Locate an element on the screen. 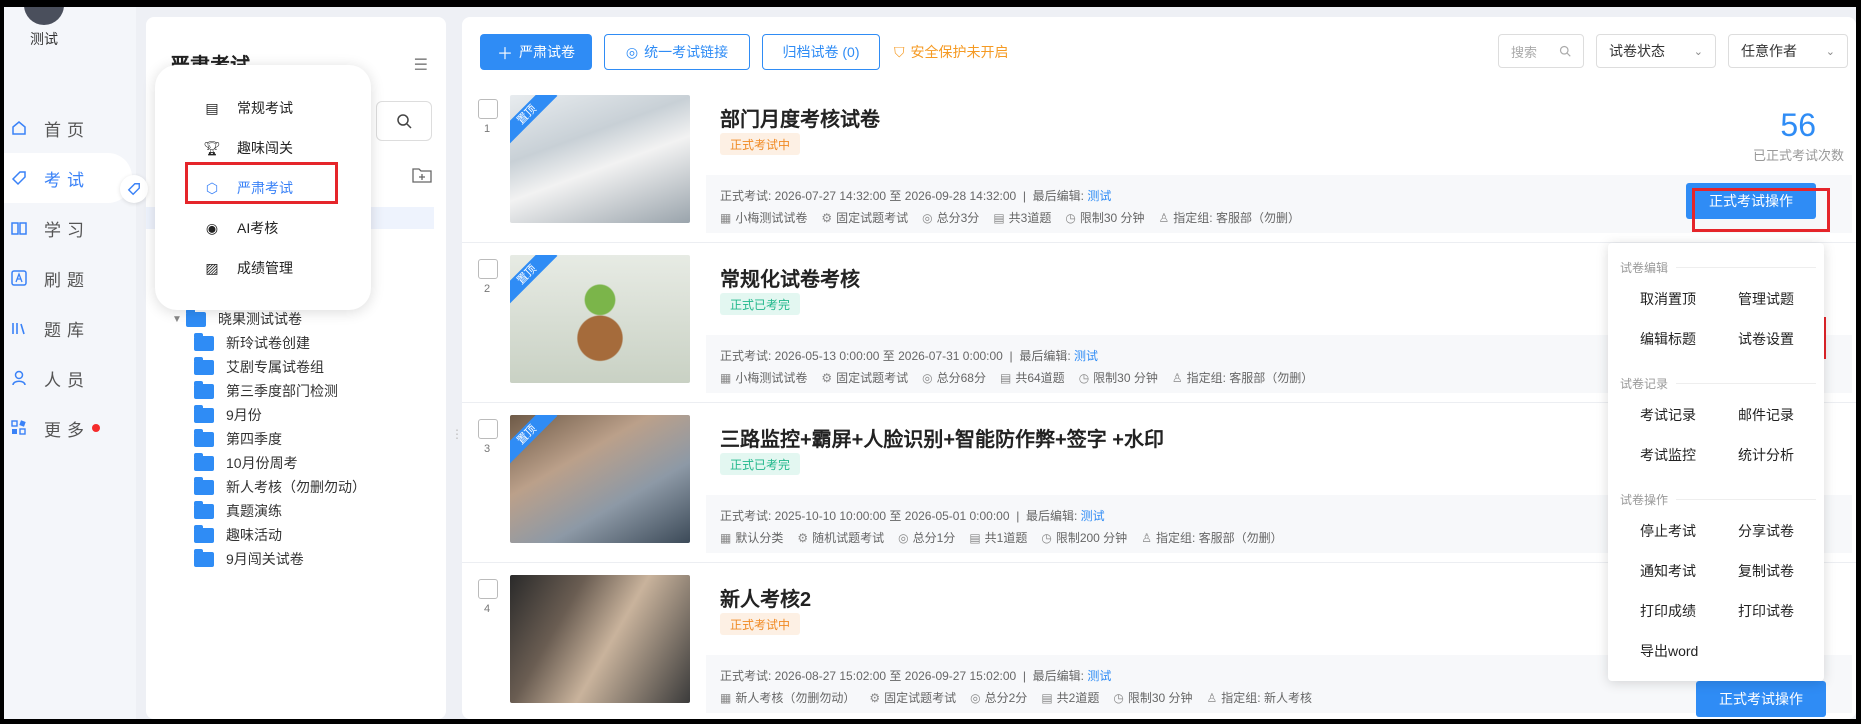  grid-icon: ▦ is located at coordinates (726, 538).